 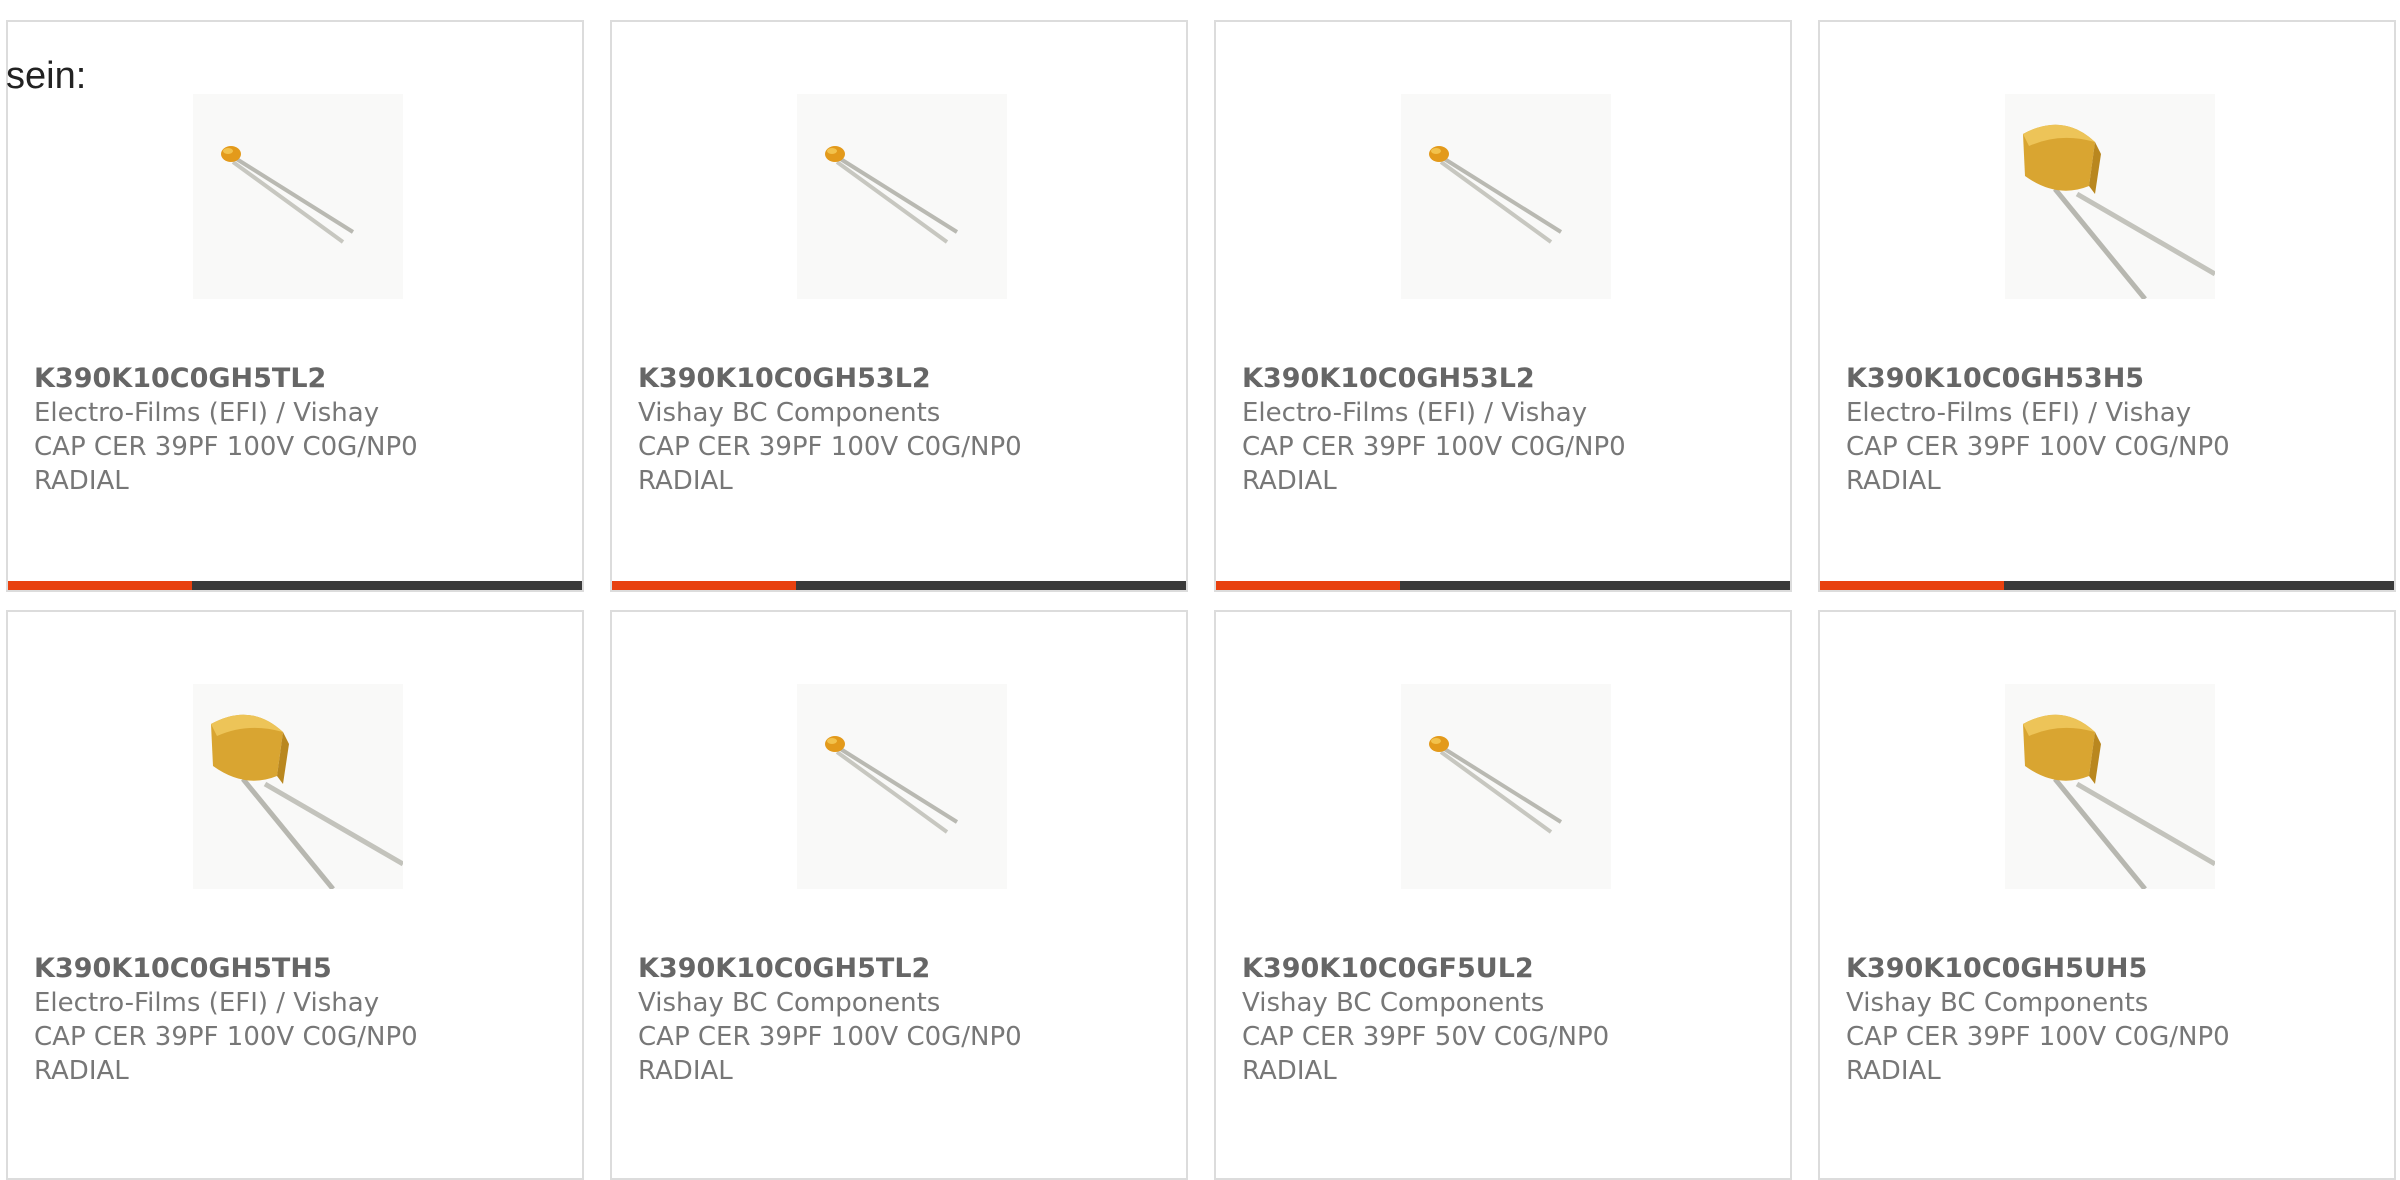 What do you see at coordinates (304, 969) in the screenshot?
I see `part-number-link: K390K10C0GH5TH5` at bounding box center [304, 969].